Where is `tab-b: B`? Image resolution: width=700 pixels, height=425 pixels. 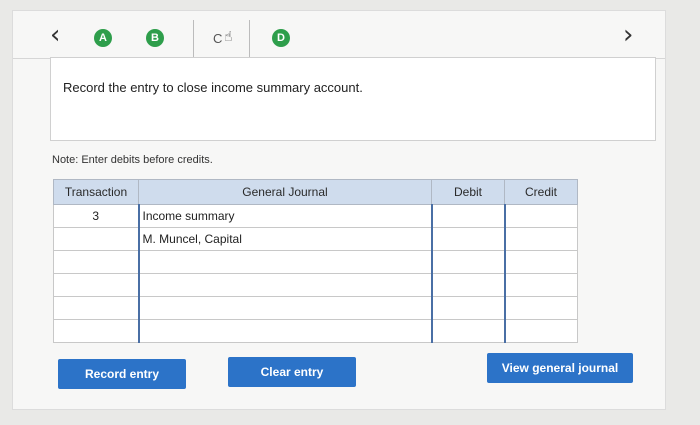
tab-b: B is located at coordinates (155, 38).